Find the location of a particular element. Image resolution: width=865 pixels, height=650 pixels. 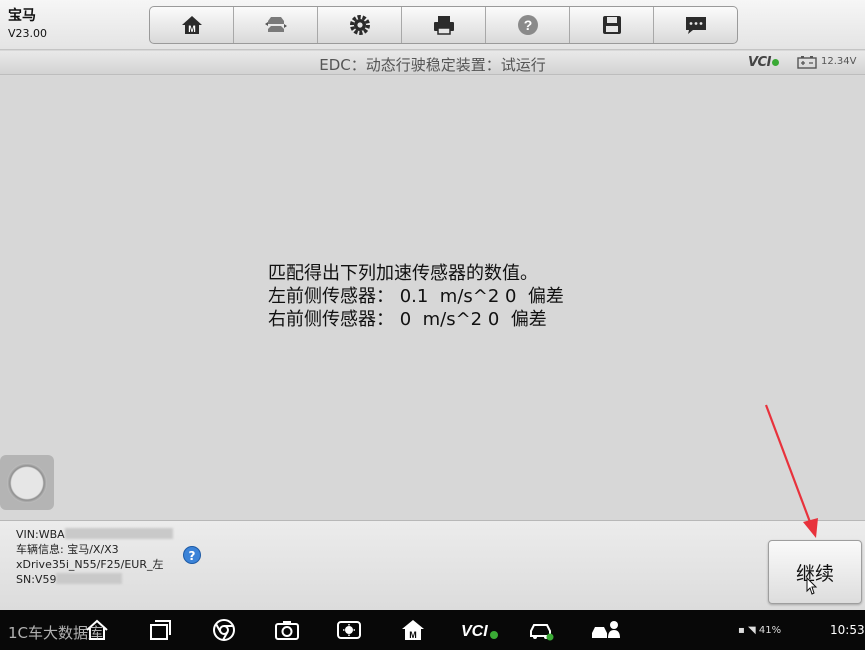

save-icon is located at coordinates (611, 25).